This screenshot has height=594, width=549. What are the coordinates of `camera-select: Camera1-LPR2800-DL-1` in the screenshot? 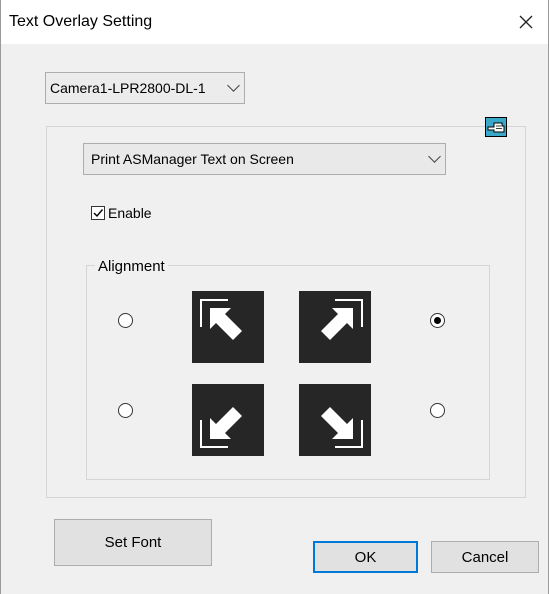 It's located at (145, 88).